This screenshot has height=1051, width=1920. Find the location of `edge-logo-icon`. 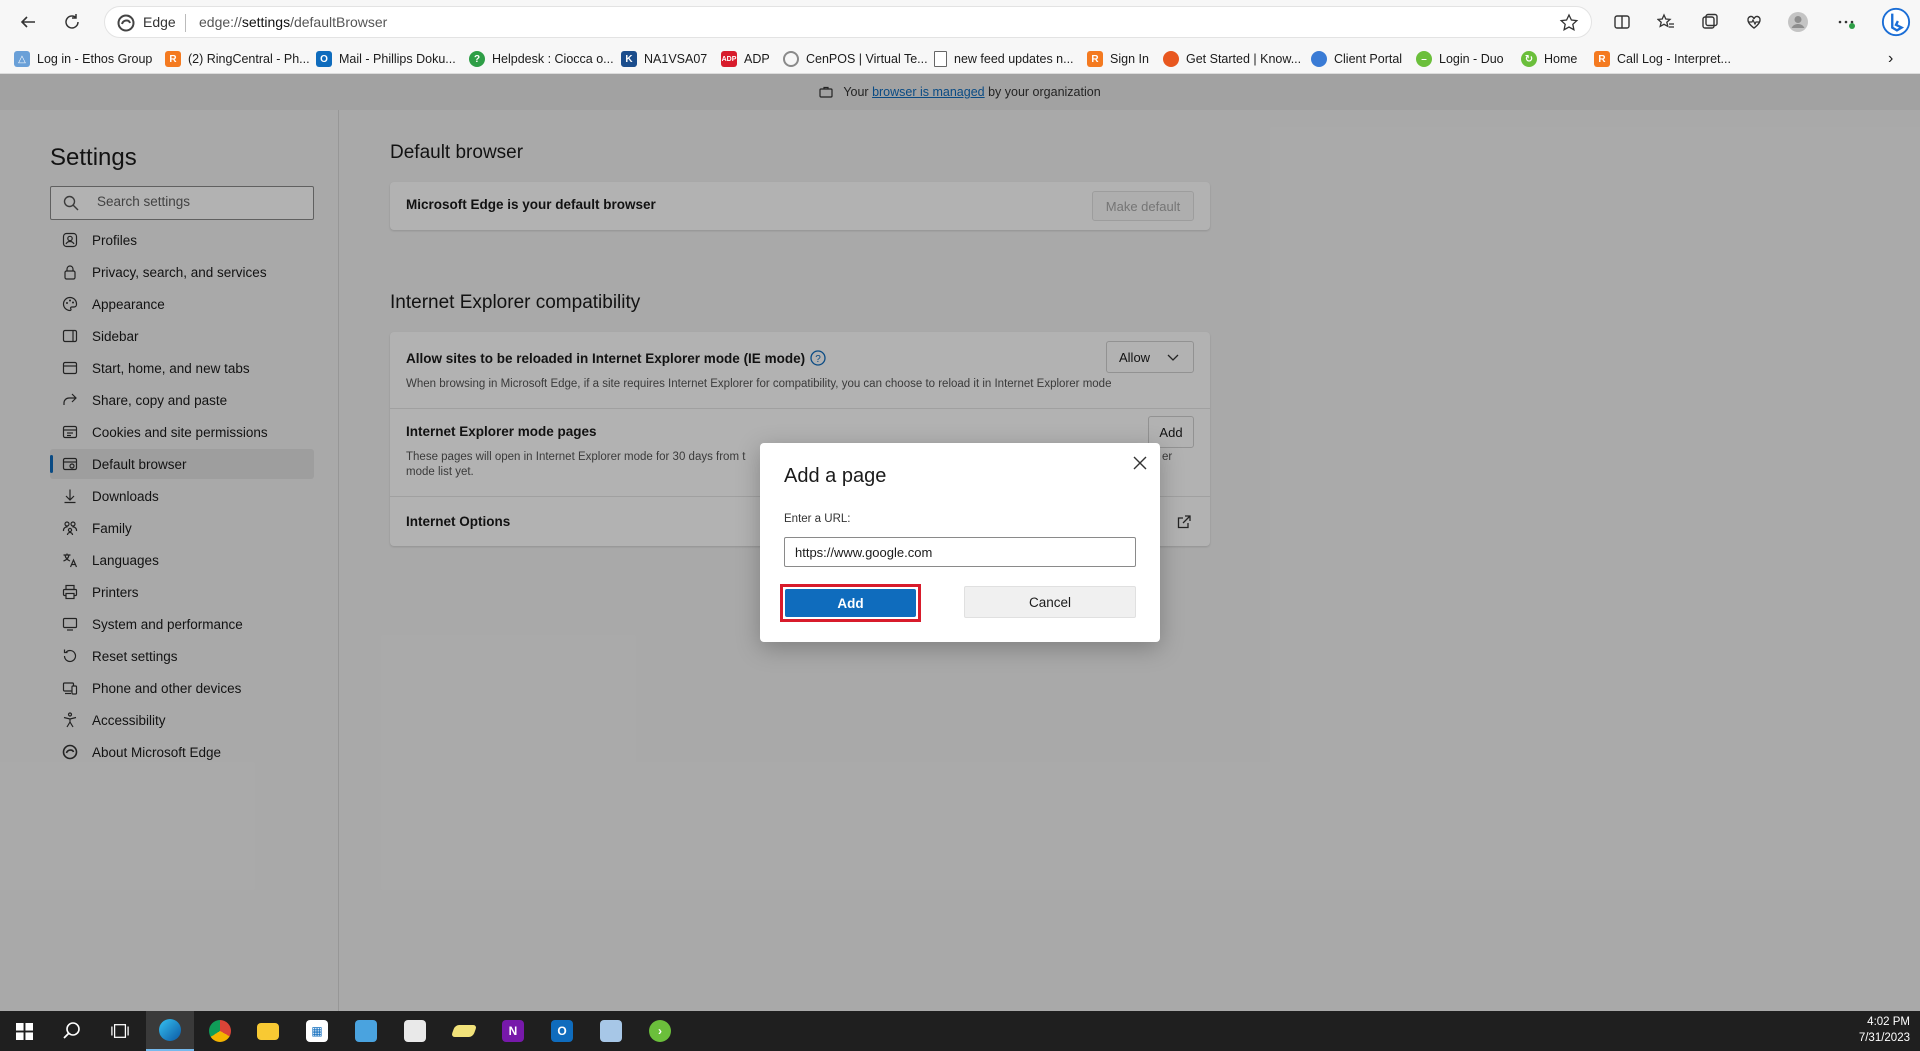

edge-logo-icon is located at coordinates (126, 23).